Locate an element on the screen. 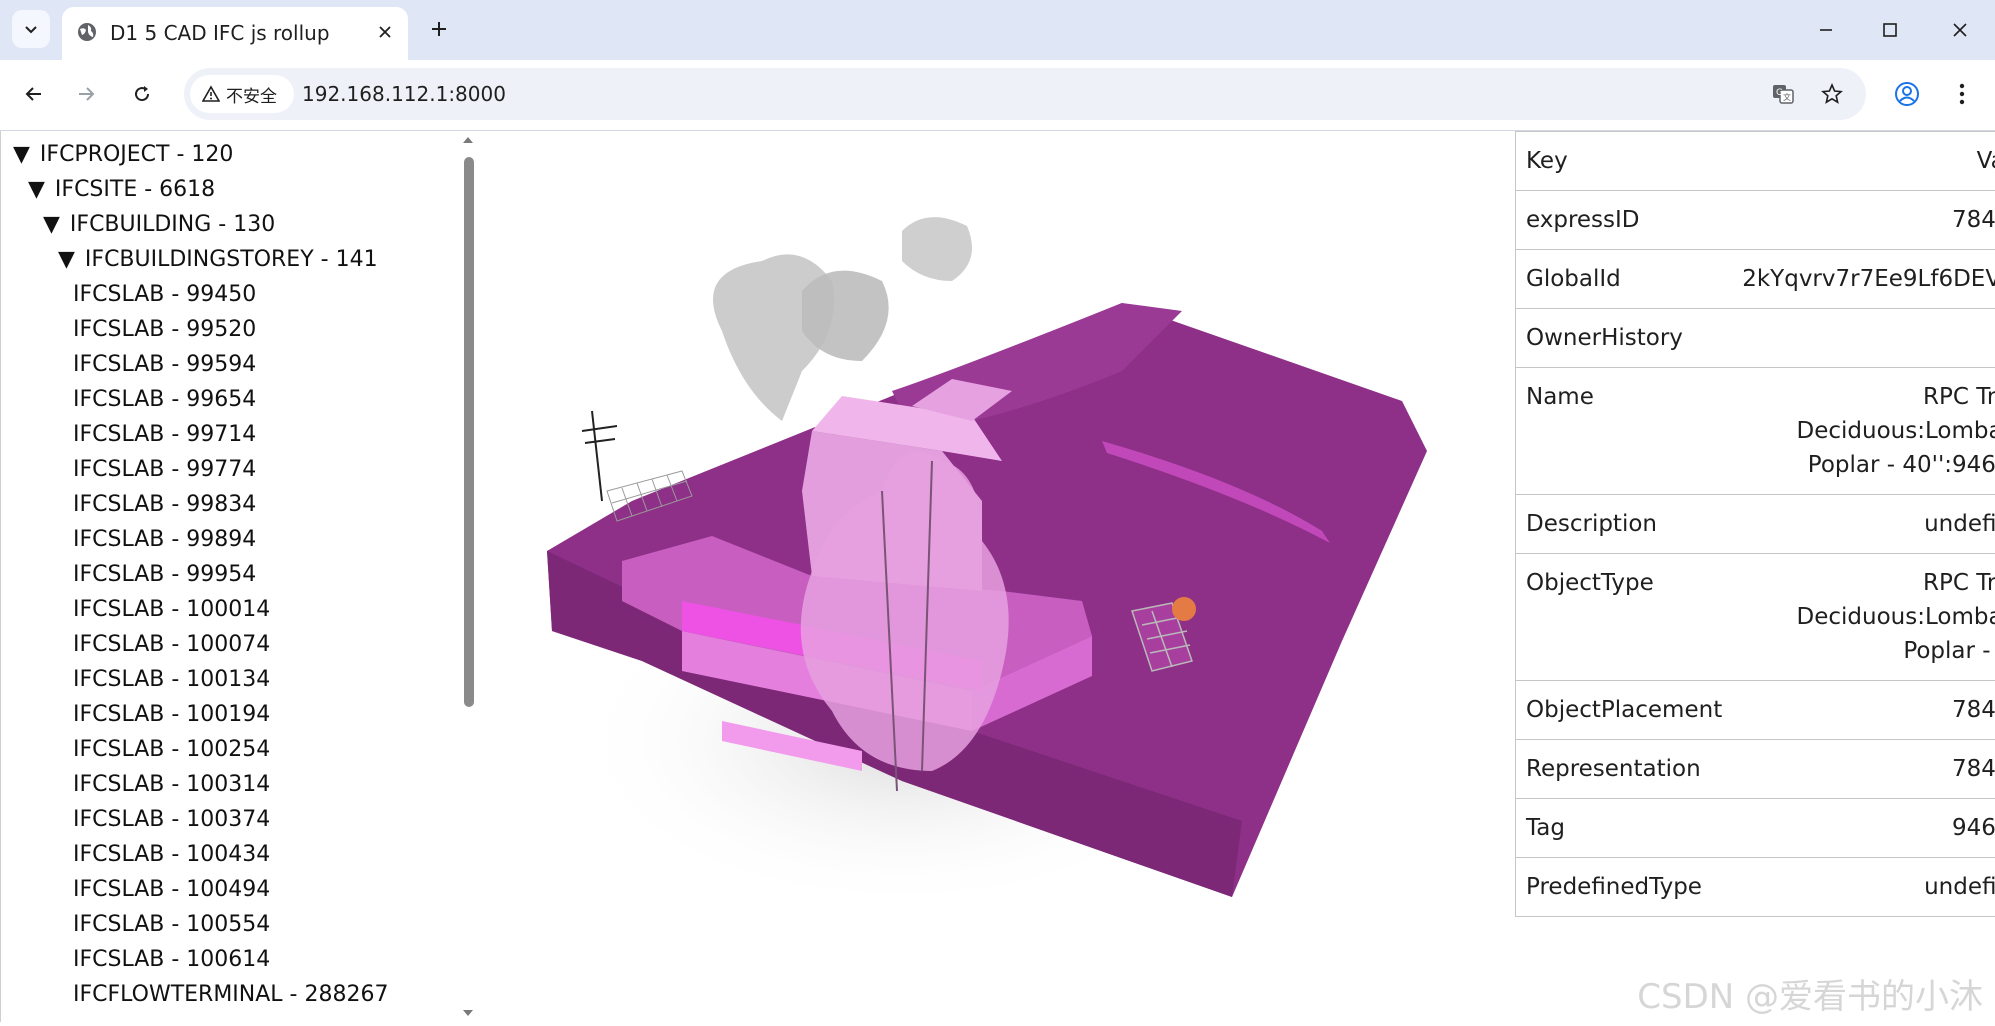 Image resolution: width=1995 pixels, height=1026 pixels. property-value: 41 is located at coordinates (1863, 338).